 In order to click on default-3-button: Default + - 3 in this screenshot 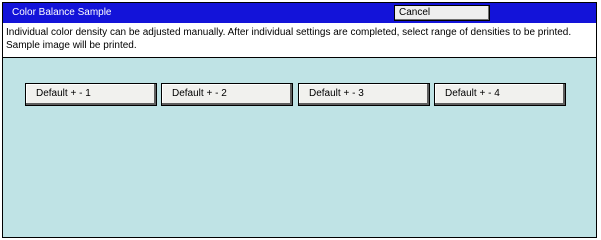, I will do `click(364, 94)`.